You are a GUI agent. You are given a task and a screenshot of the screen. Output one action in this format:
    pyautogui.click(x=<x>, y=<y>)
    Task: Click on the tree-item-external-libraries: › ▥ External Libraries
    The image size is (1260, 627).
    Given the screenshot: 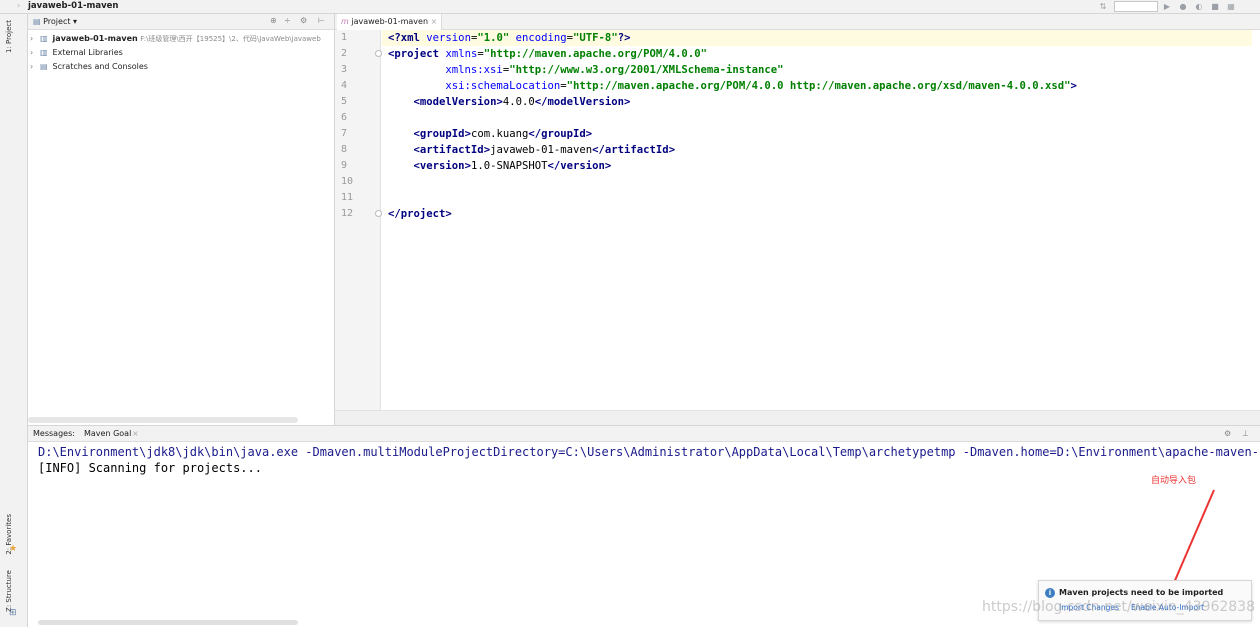 What is the action you would take?
    pyautogui.click(x=76, y=52)
    